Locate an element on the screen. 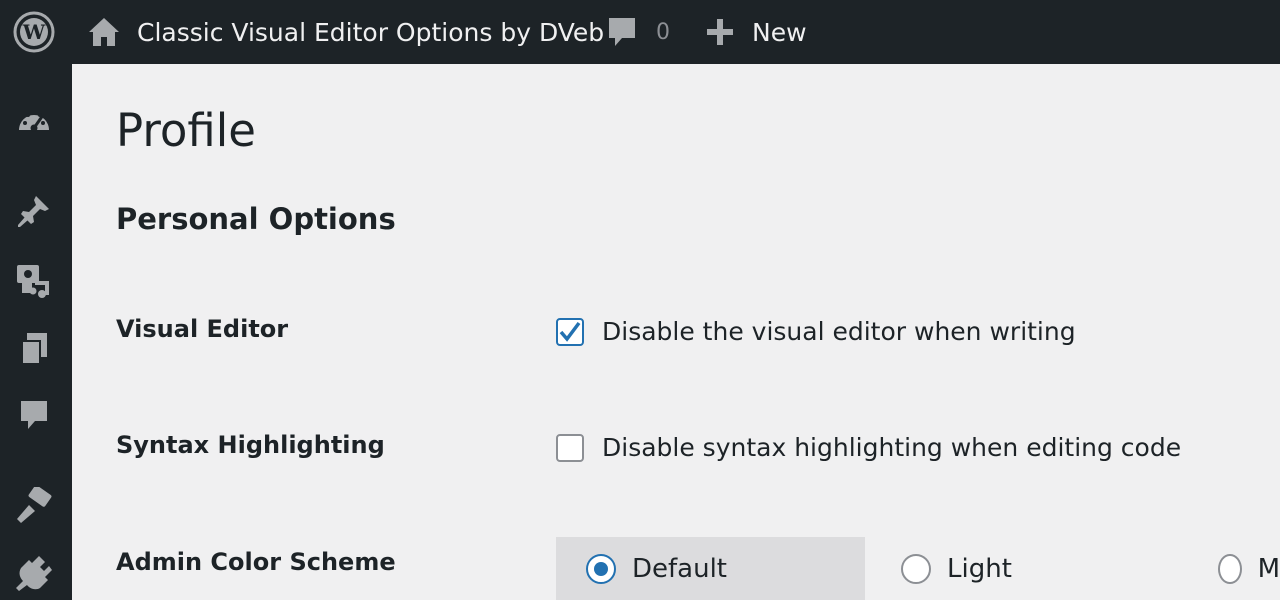 Image resolution: width=1280 pixels, height=600 pixels. color-scheme-default-radio is located at coordinates (601, 568).